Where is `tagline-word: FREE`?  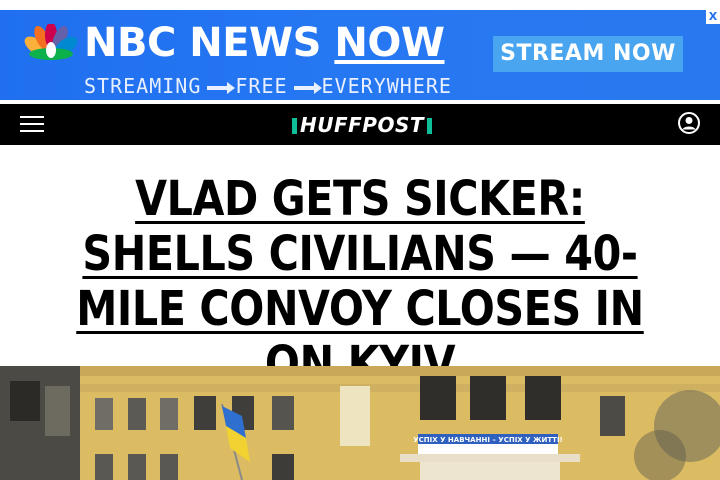 tagline-word: FREE is located at coordinates (261, 86).